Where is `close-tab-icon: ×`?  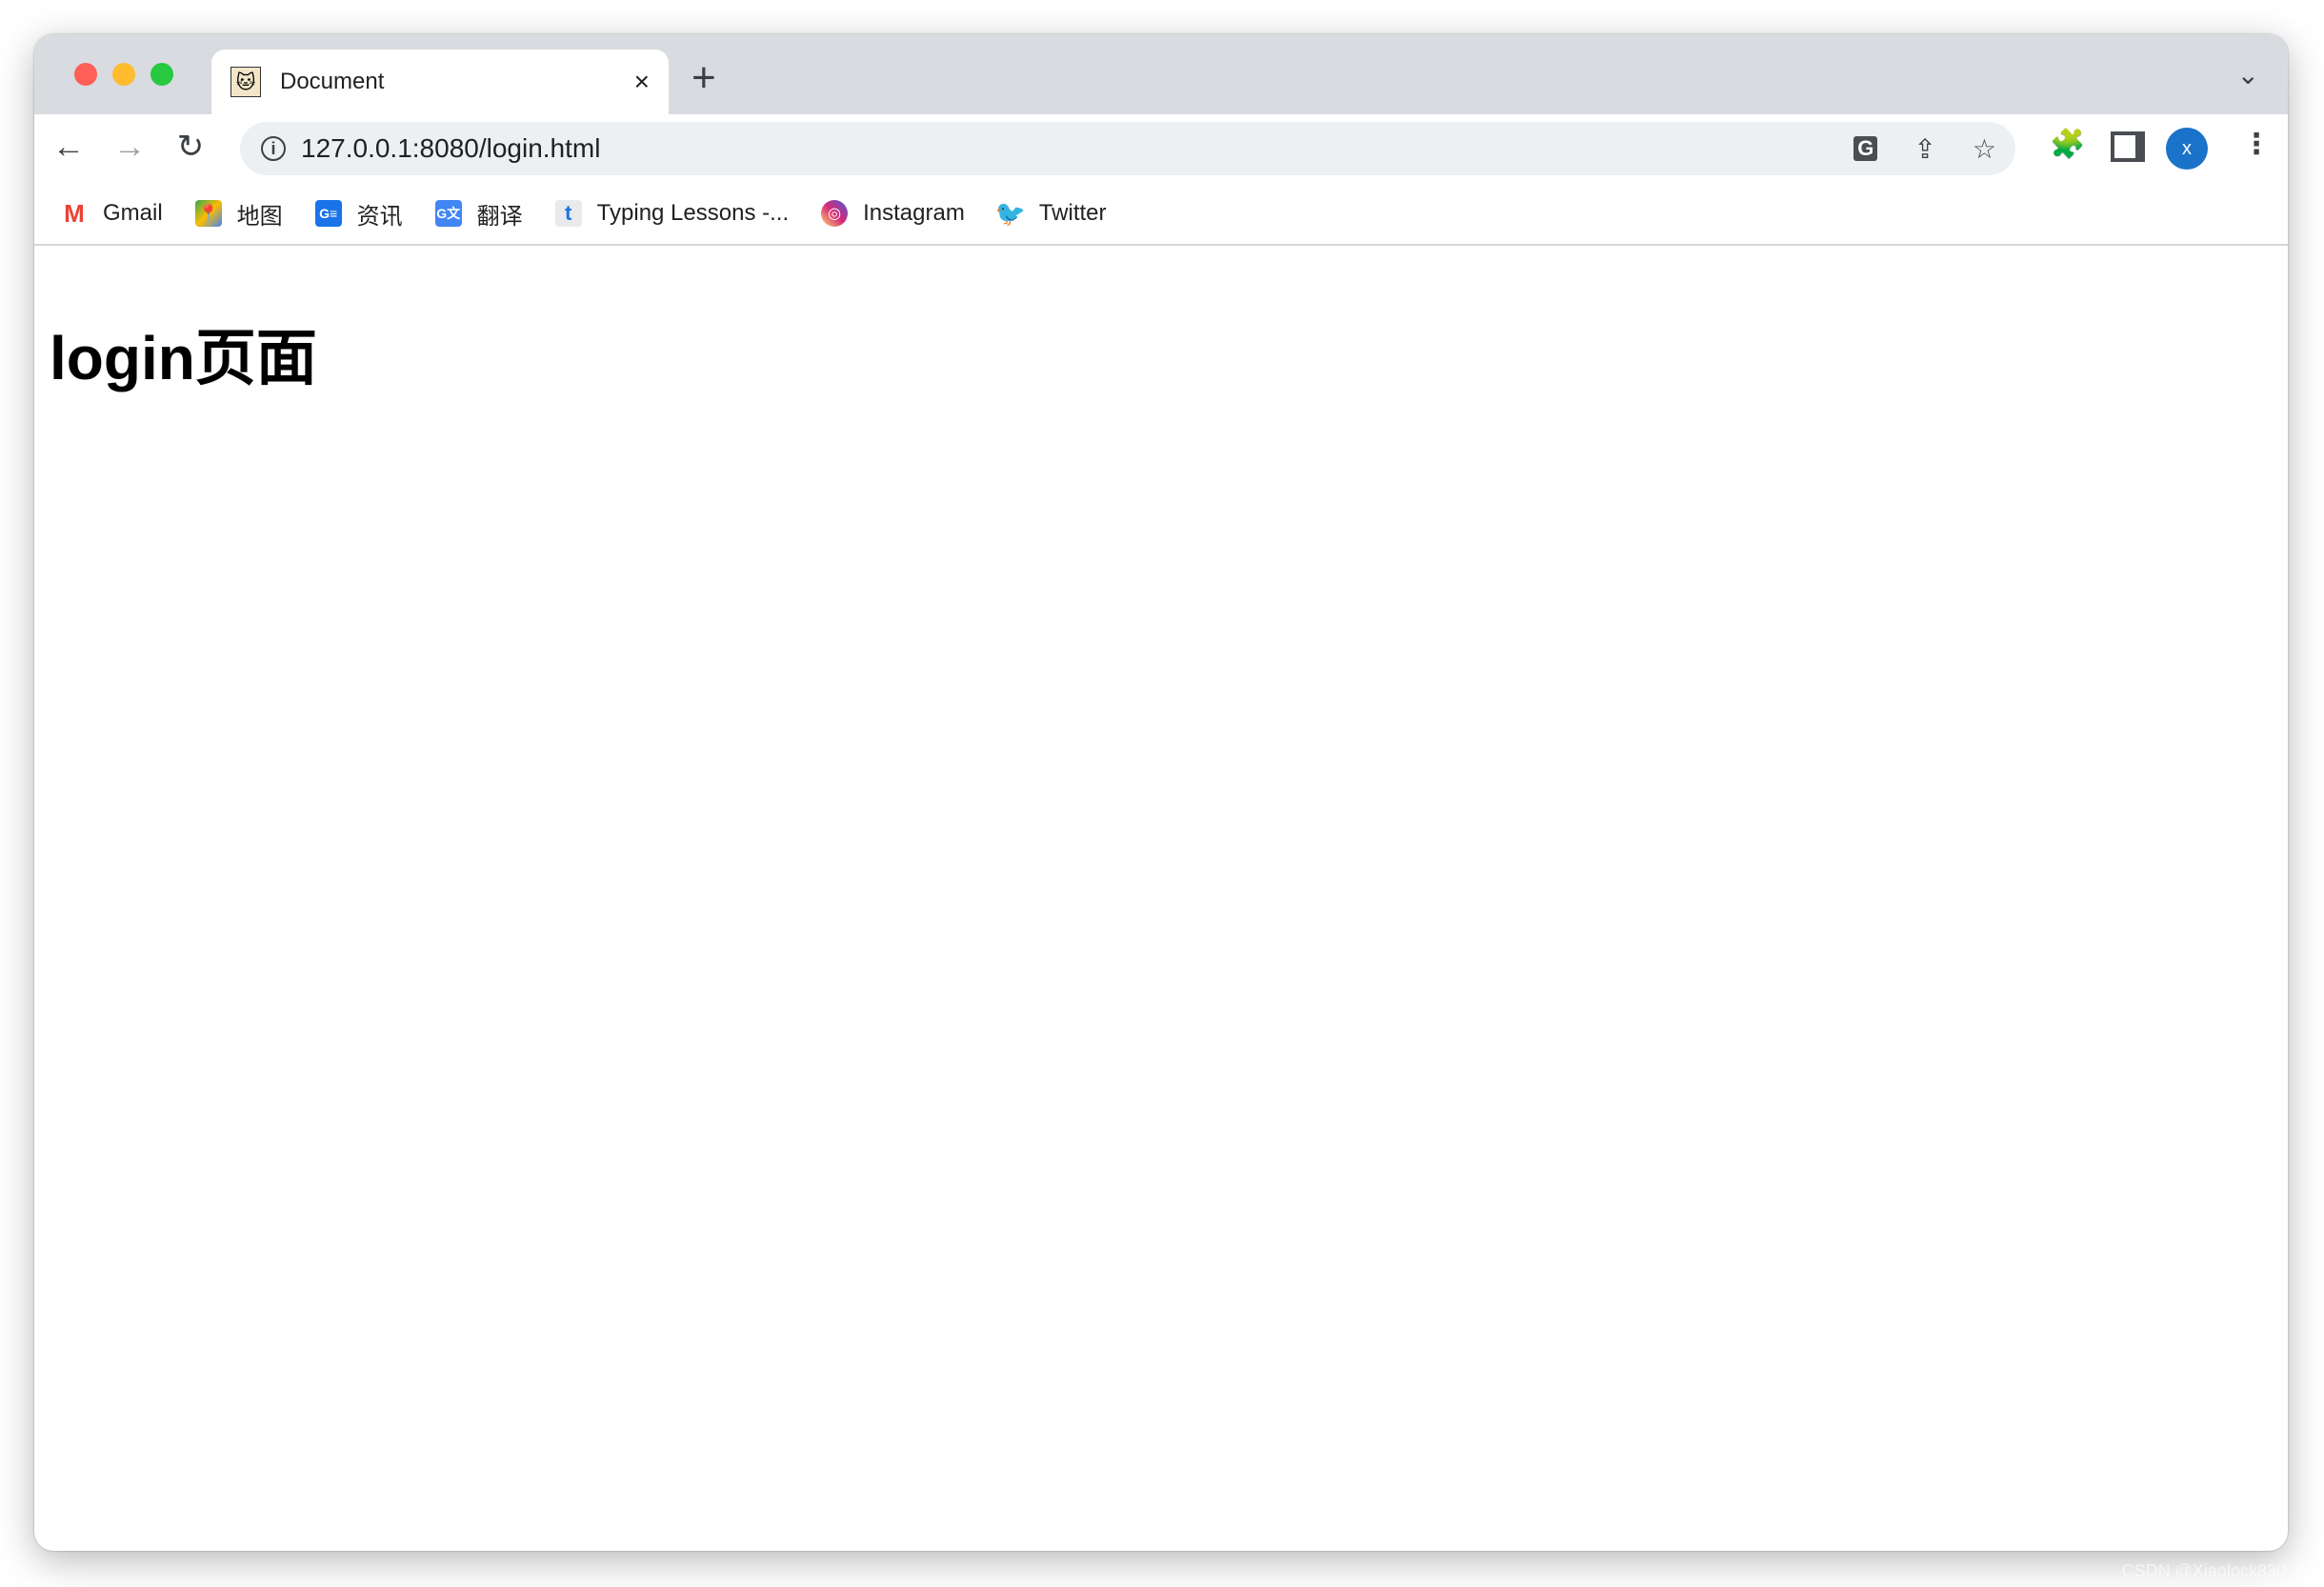
close-tab-icon: × is located at coordinates (642, 82).